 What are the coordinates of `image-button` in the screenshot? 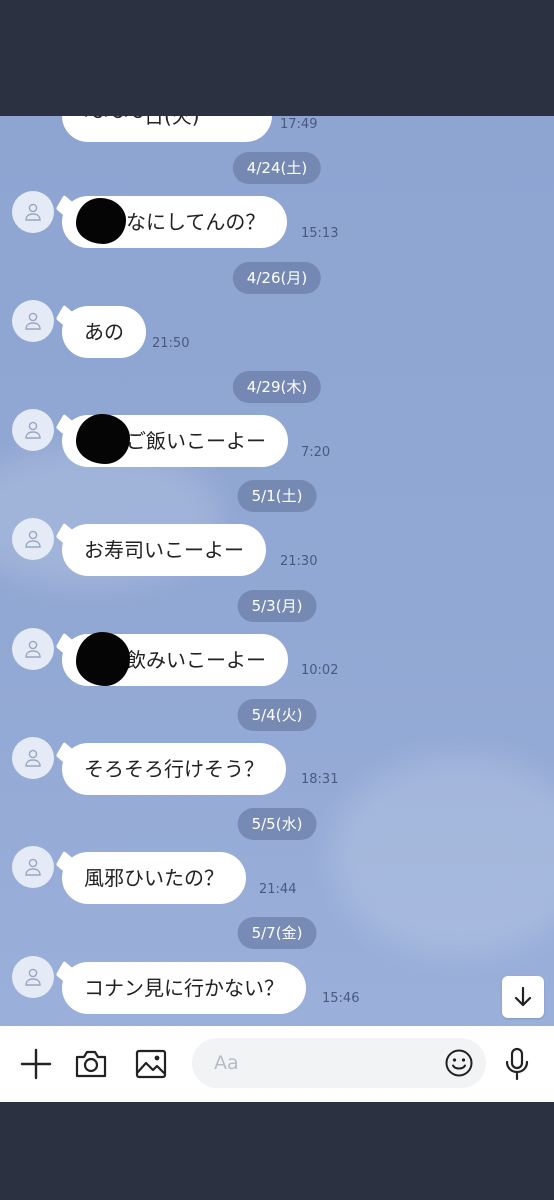 It's located at (151, 1064).